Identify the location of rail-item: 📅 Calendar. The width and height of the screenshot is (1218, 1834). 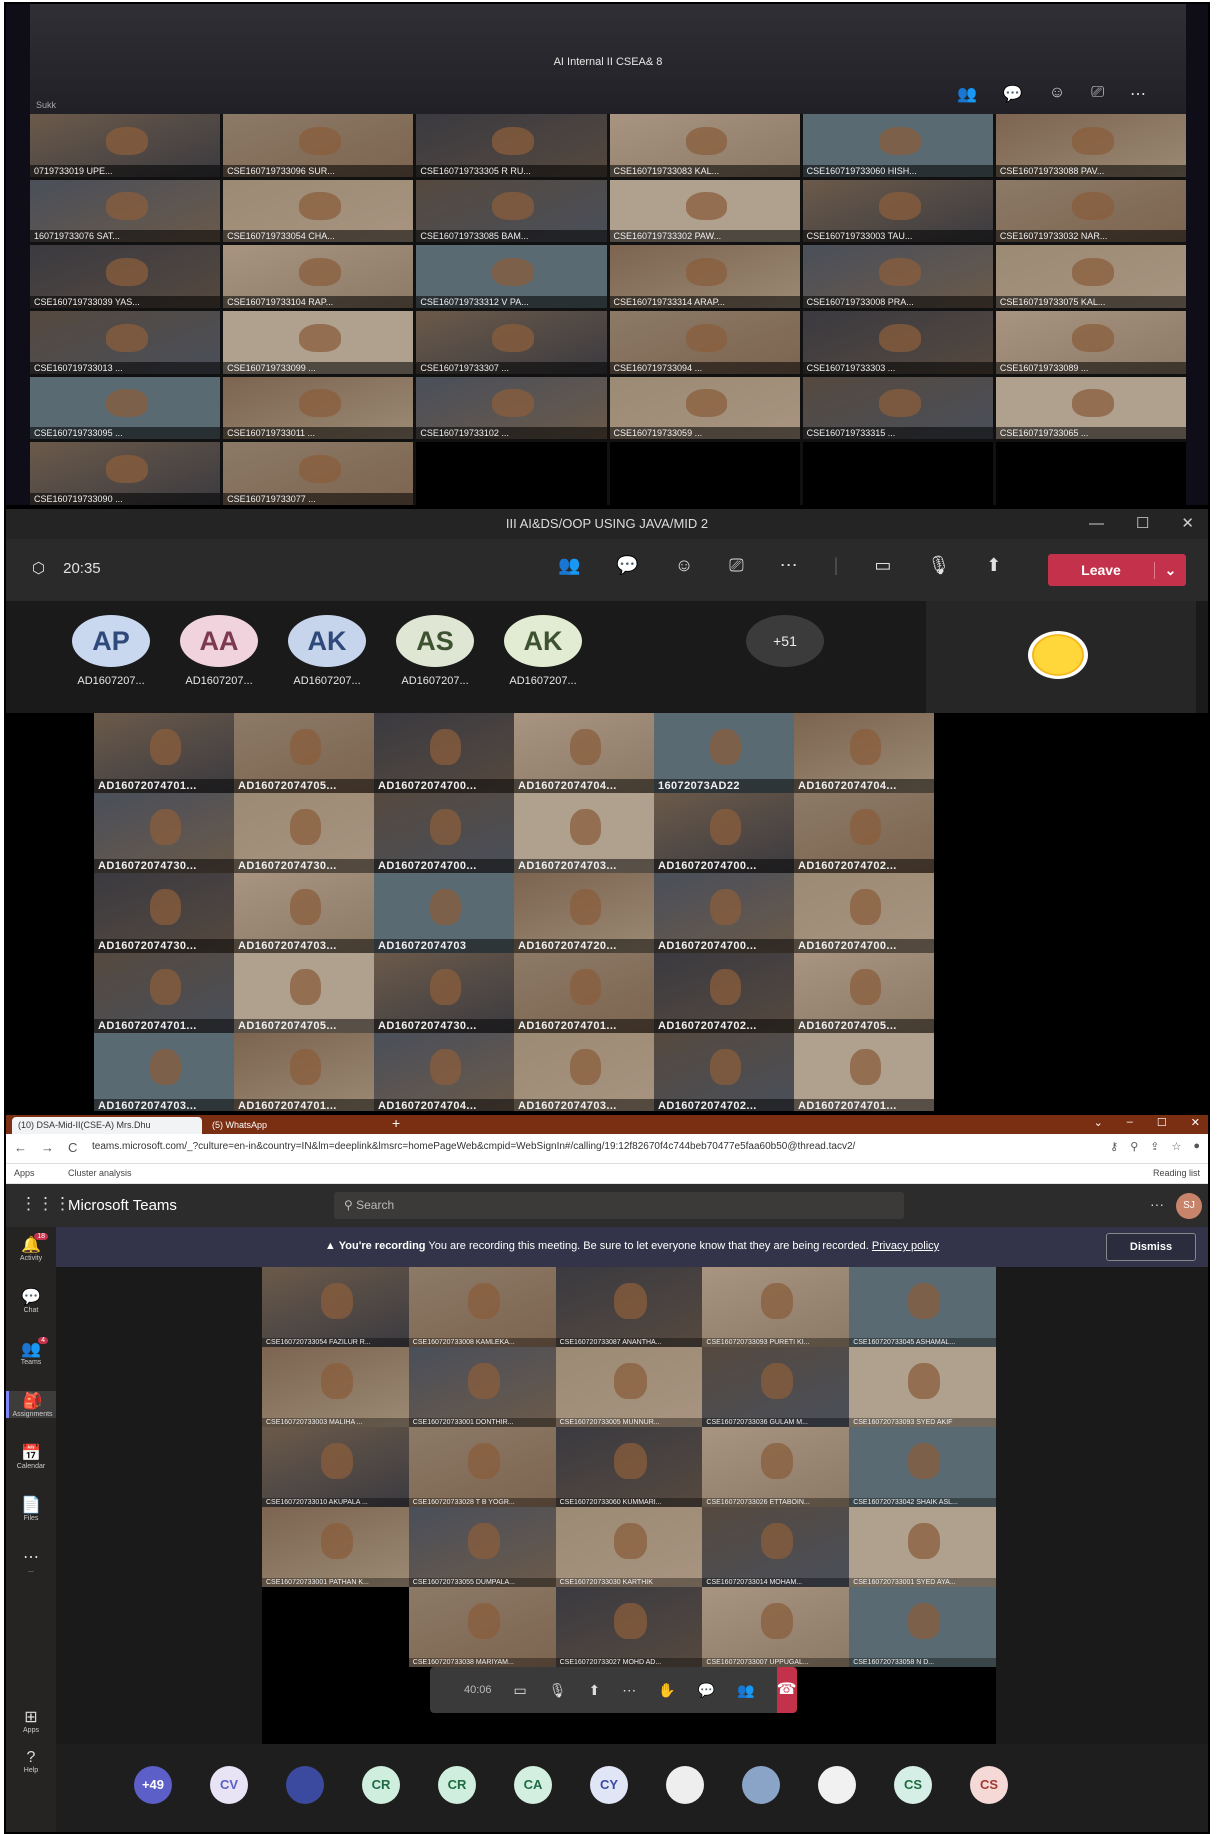
(31, 1456).